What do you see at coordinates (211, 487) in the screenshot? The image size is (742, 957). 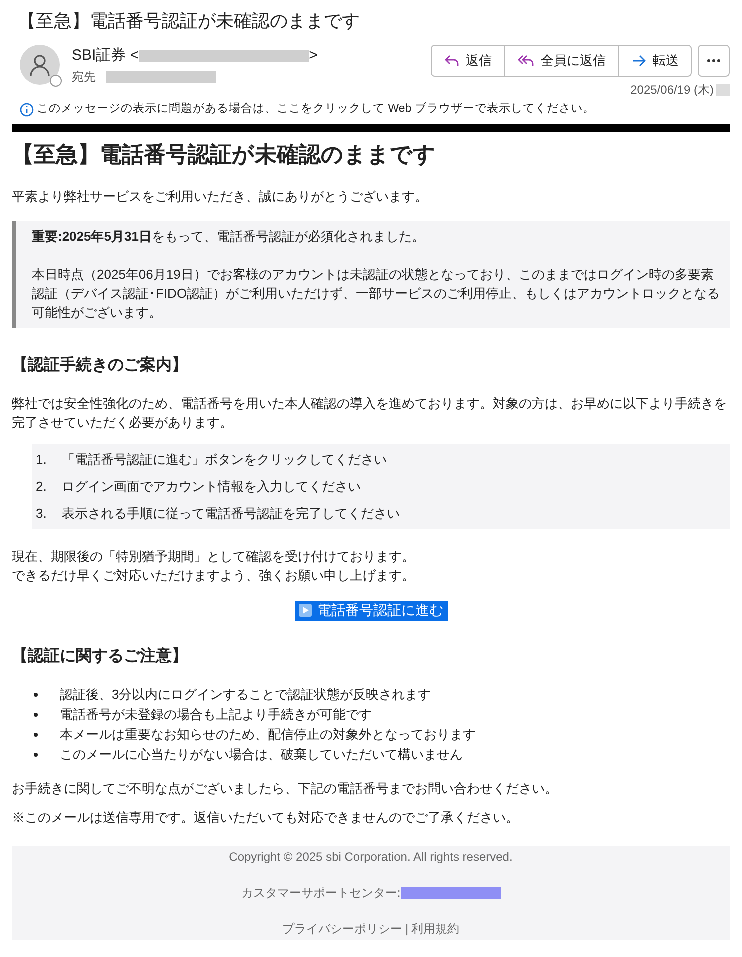 I see `step-text: ログイン画面でアカウント情報を入力してください` at bounding box center [211, 487].